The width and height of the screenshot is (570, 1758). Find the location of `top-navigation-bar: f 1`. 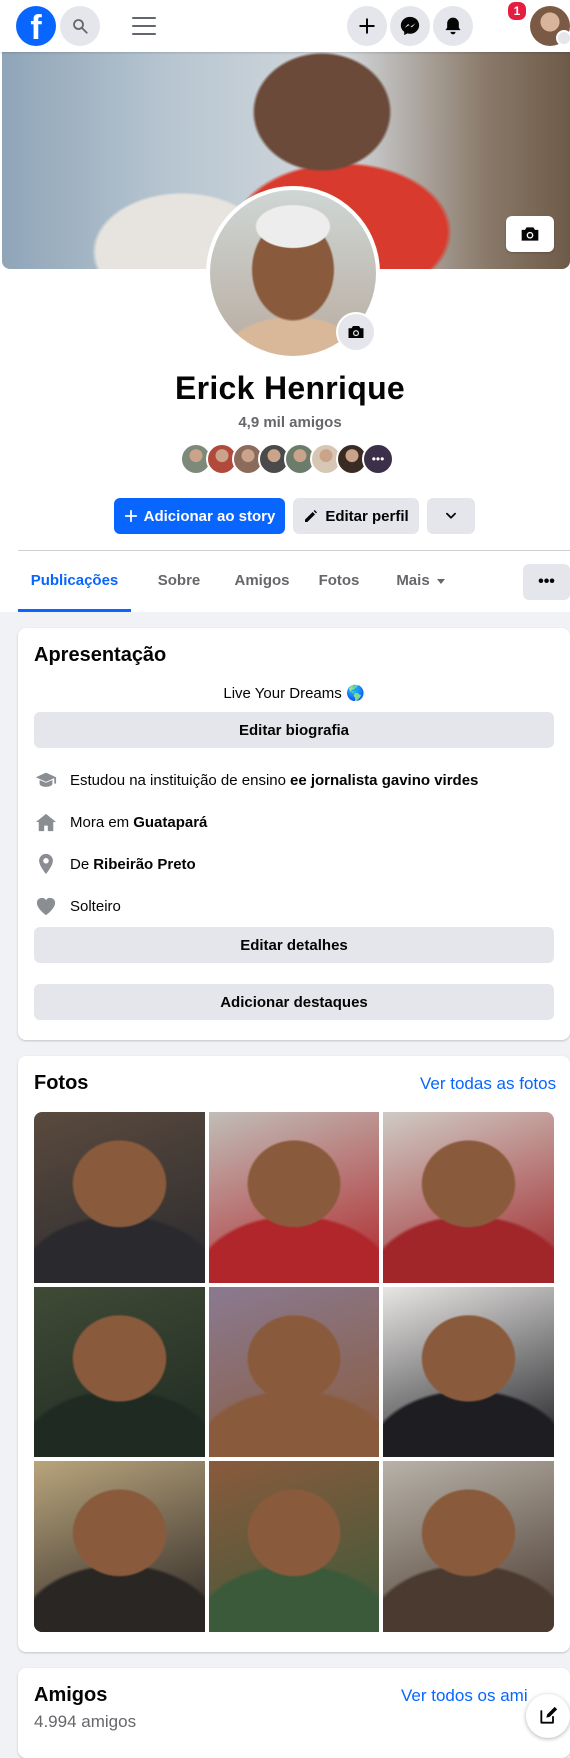

top-navigation-bar: f 1 is located at coordinates (285, 26).